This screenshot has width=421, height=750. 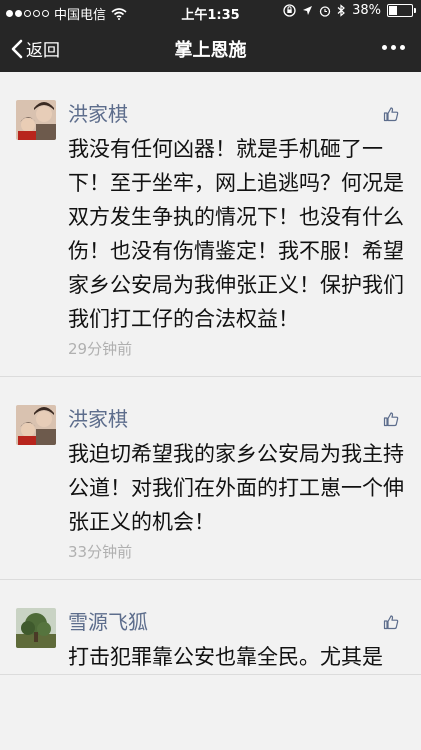 What do you see at coordinates (366, 10) in the screenshot?
I see `battery-percent: 38%` at bounding box center [366, 10].